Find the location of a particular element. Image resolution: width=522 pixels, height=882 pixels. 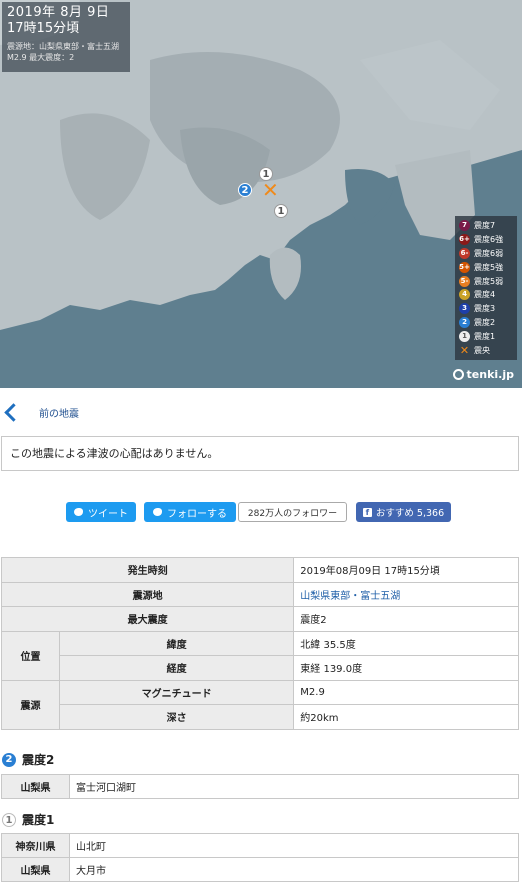

table-row: 山梨県 富士河口湖町 is located at coordinates (260, 786).